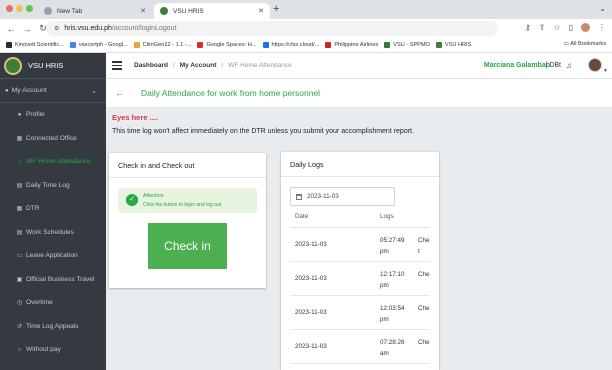 The width and height of the screenshot is (612, 370). Describe the element at coordinates (182, 205) in the screenshot. I see `attention-text: Click the button to login and log out` at that location.